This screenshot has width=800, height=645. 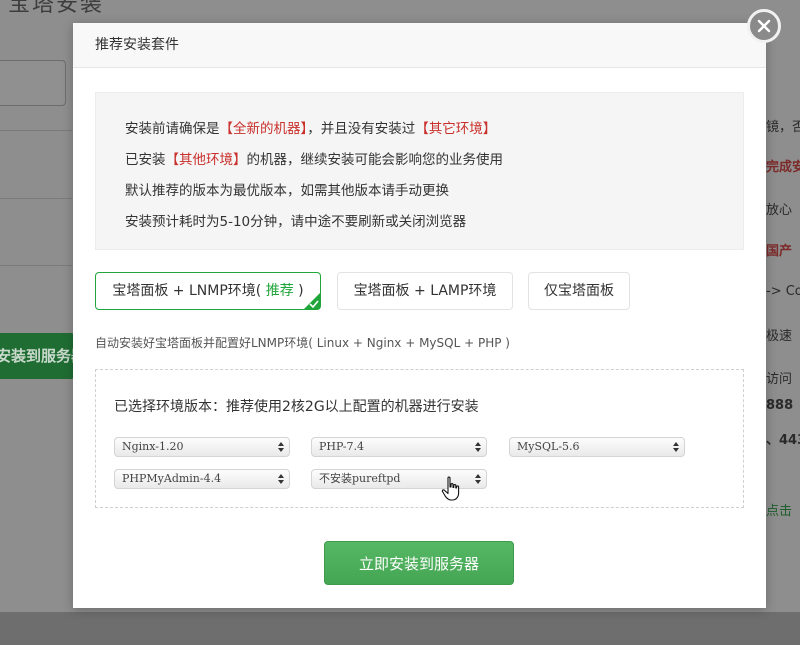 I want to click on close-icon, so click(x=764, y=26).